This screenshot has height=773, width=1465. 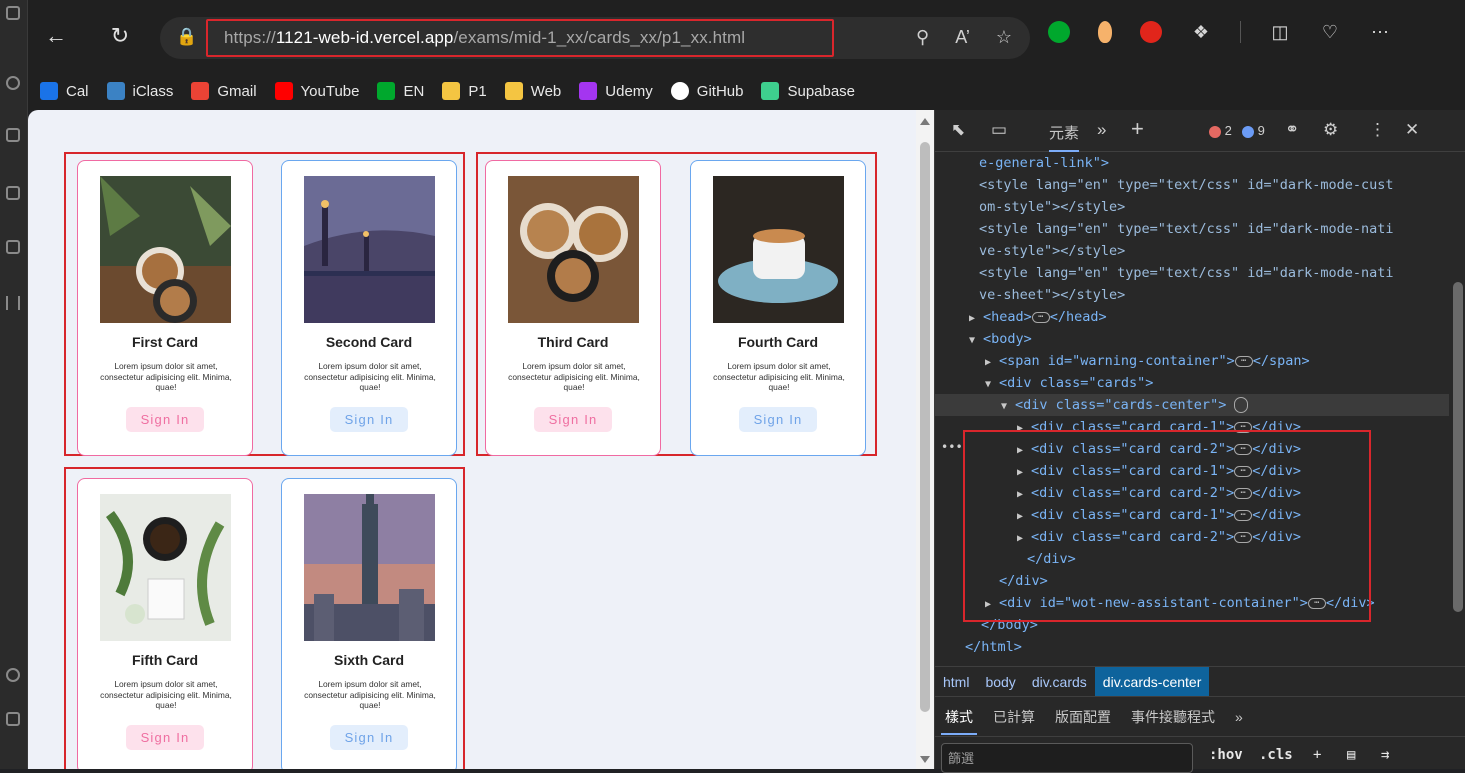 What do you see at coordinates (925, 759) in the screenshot?
I see `scroll-down-arrow` at bounding box center [925, 759].